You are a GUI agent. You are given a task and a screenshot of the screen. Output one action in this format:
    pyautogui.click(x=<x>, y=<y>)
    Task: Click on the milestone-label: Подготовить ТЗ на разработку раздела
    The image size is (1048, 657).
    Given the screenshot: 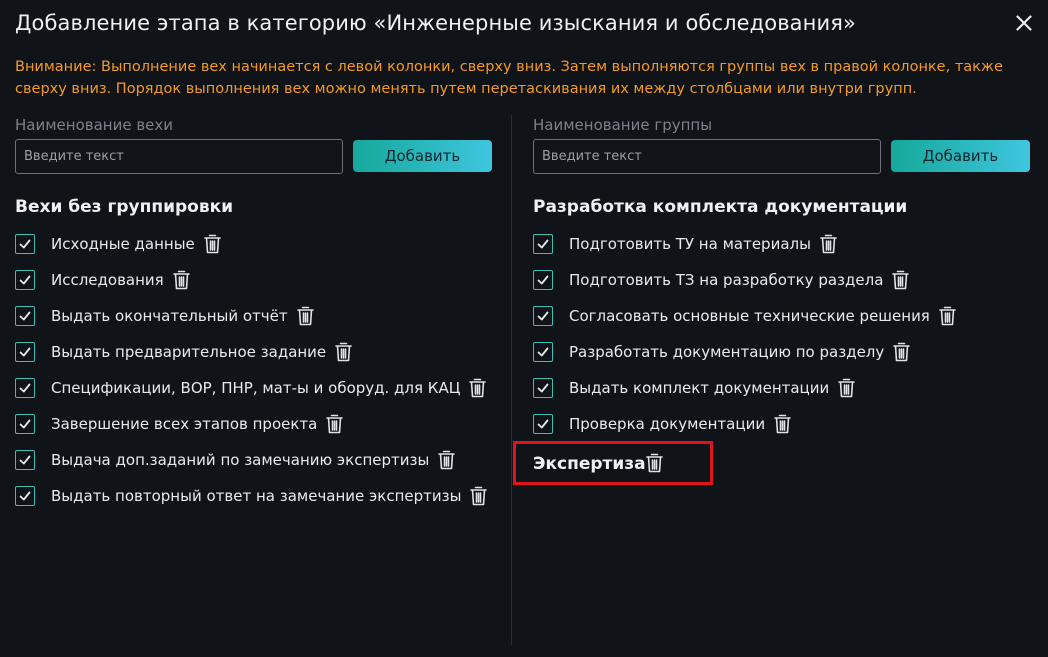 What is the action you would take?
    pyautogui.click(x=726, y=280)
    